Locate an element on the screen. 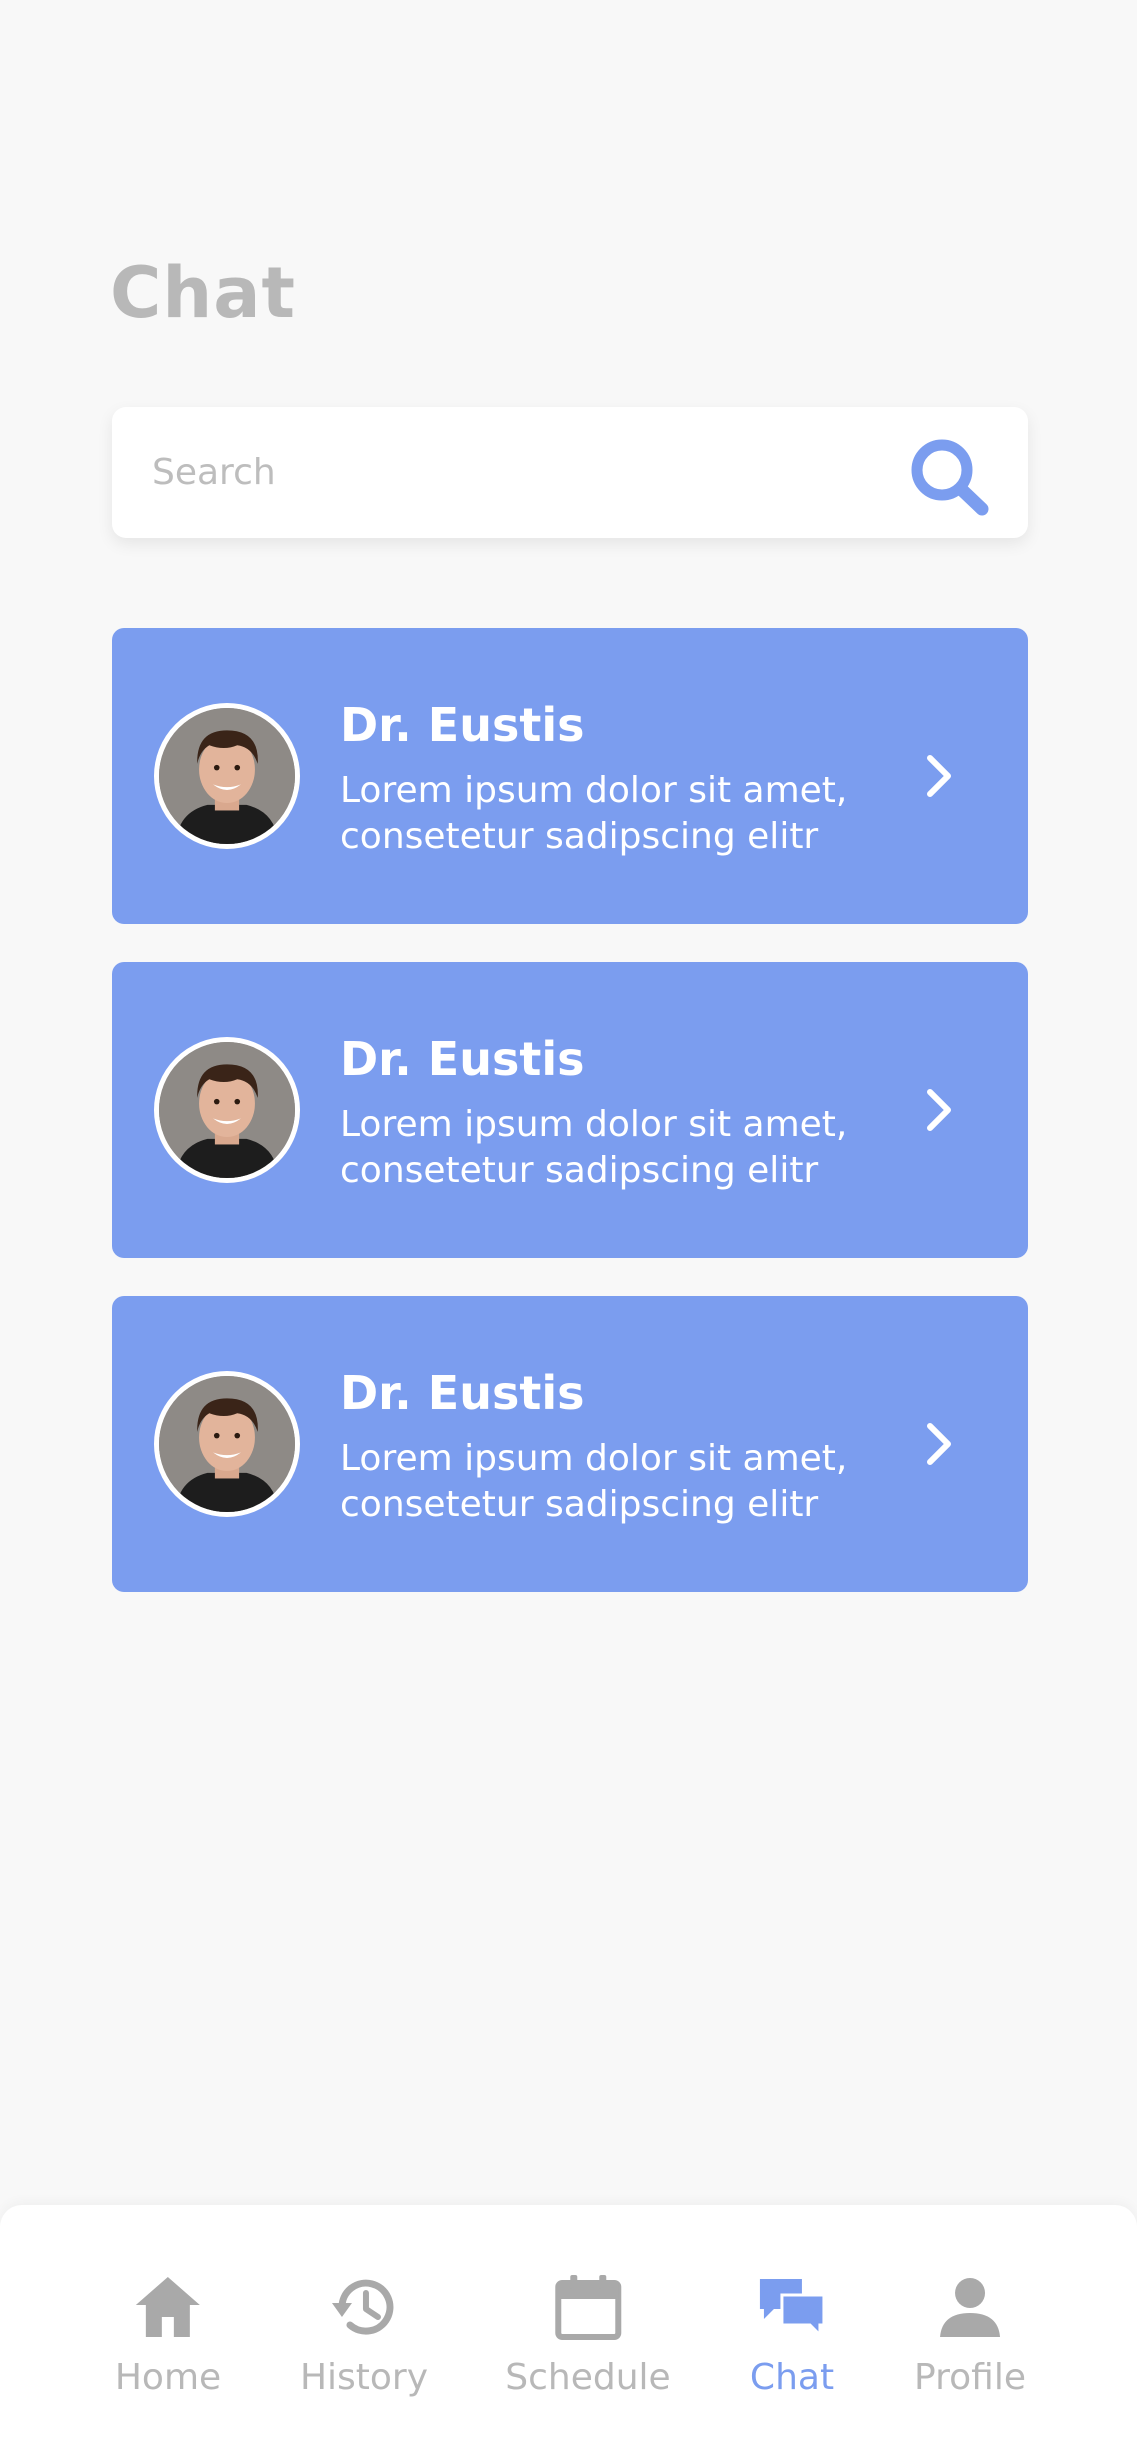 The height and width of the screenshot is (2463, 1137). page-title: Chat is located at coordinates (203, 293).